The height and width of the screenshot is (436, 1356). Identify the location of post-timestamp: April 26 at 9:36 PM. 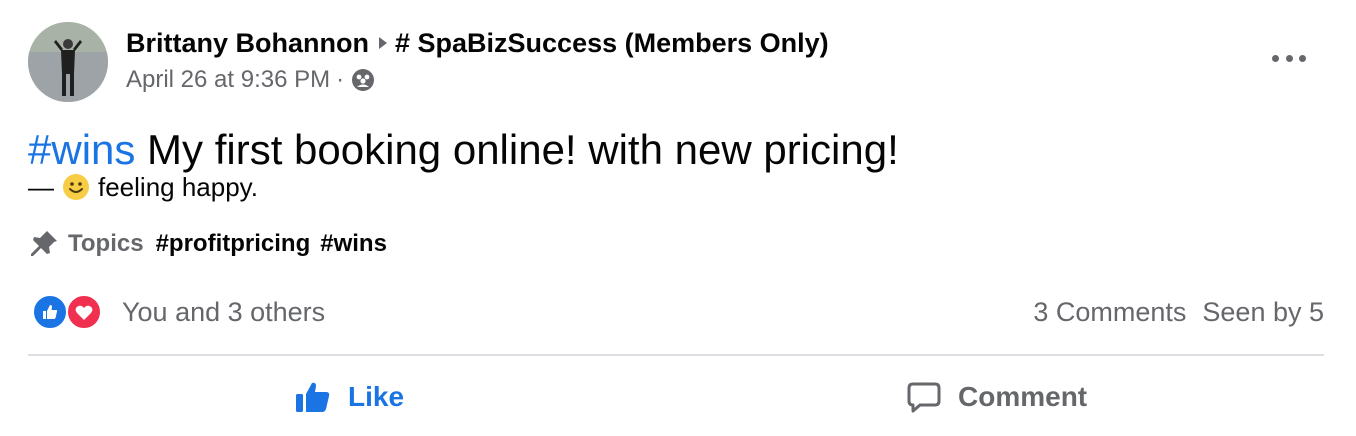
(228, 80).